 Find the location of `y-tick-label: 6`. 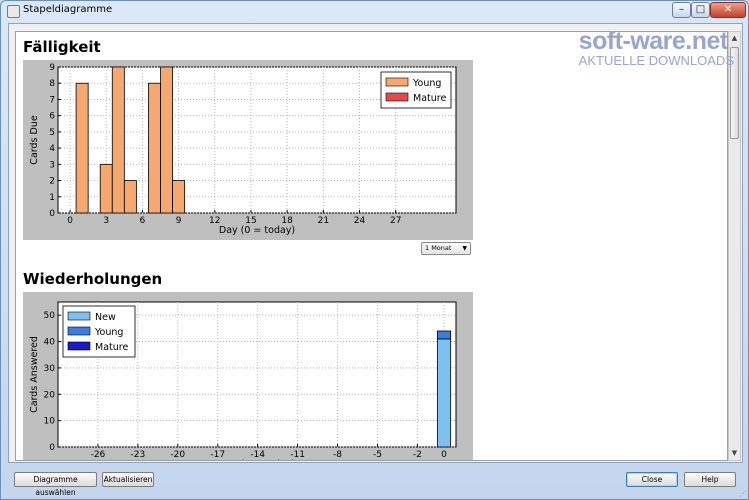

y-tick-label: 6 is located at coordinates (52, 117).